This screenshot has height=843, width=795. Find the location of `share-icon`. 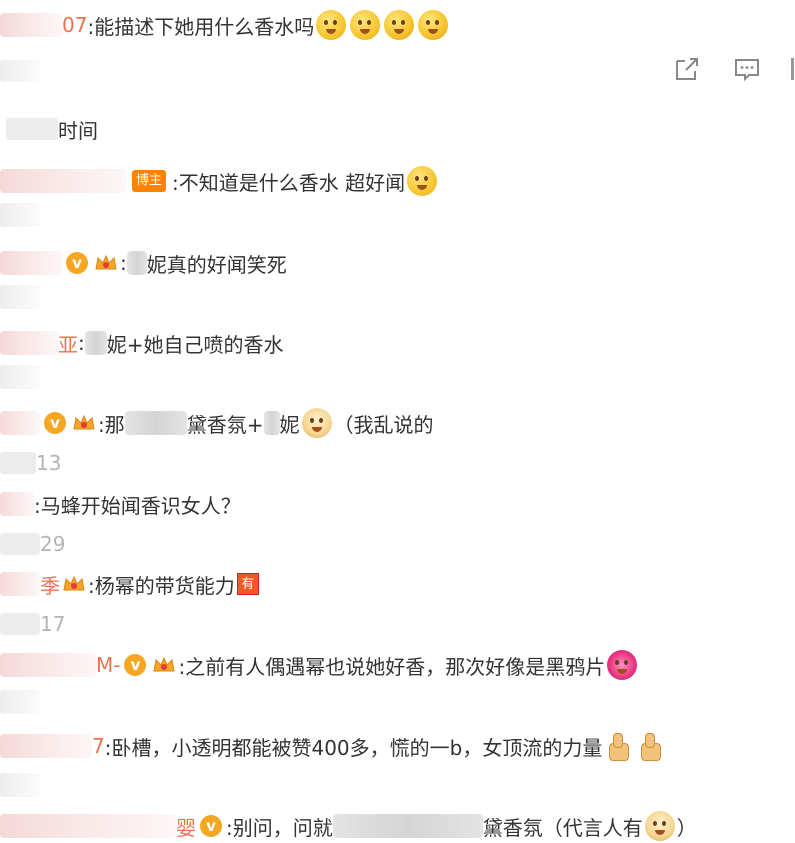

share-icon is located at coordinates (687, 69).